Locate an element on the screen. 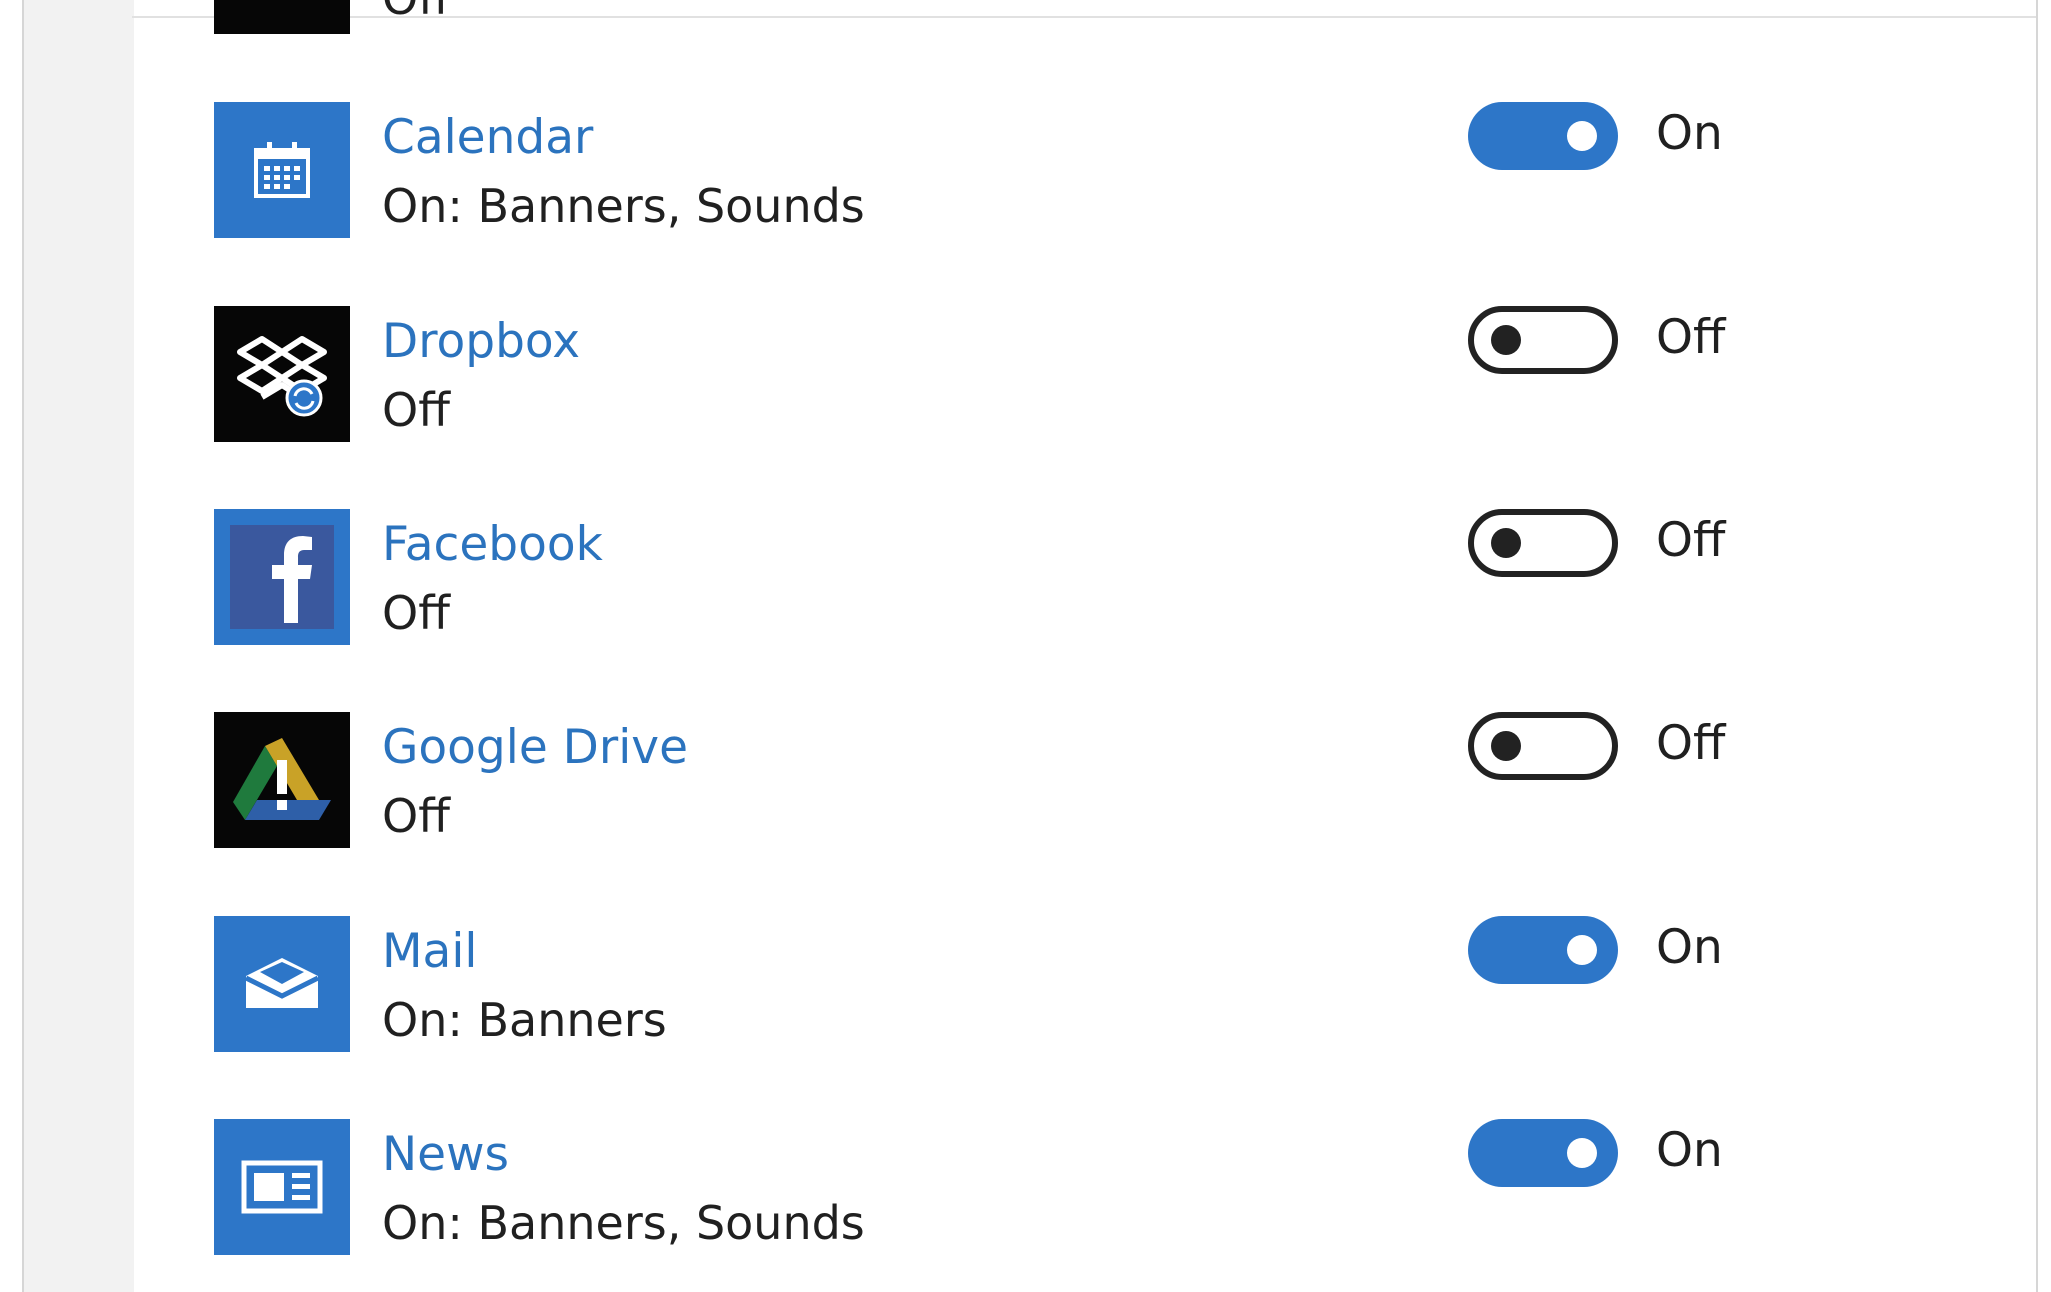 The width and height of the screenshot is (2051, 1292). calendar-icon is located at coordinates (282, 170).